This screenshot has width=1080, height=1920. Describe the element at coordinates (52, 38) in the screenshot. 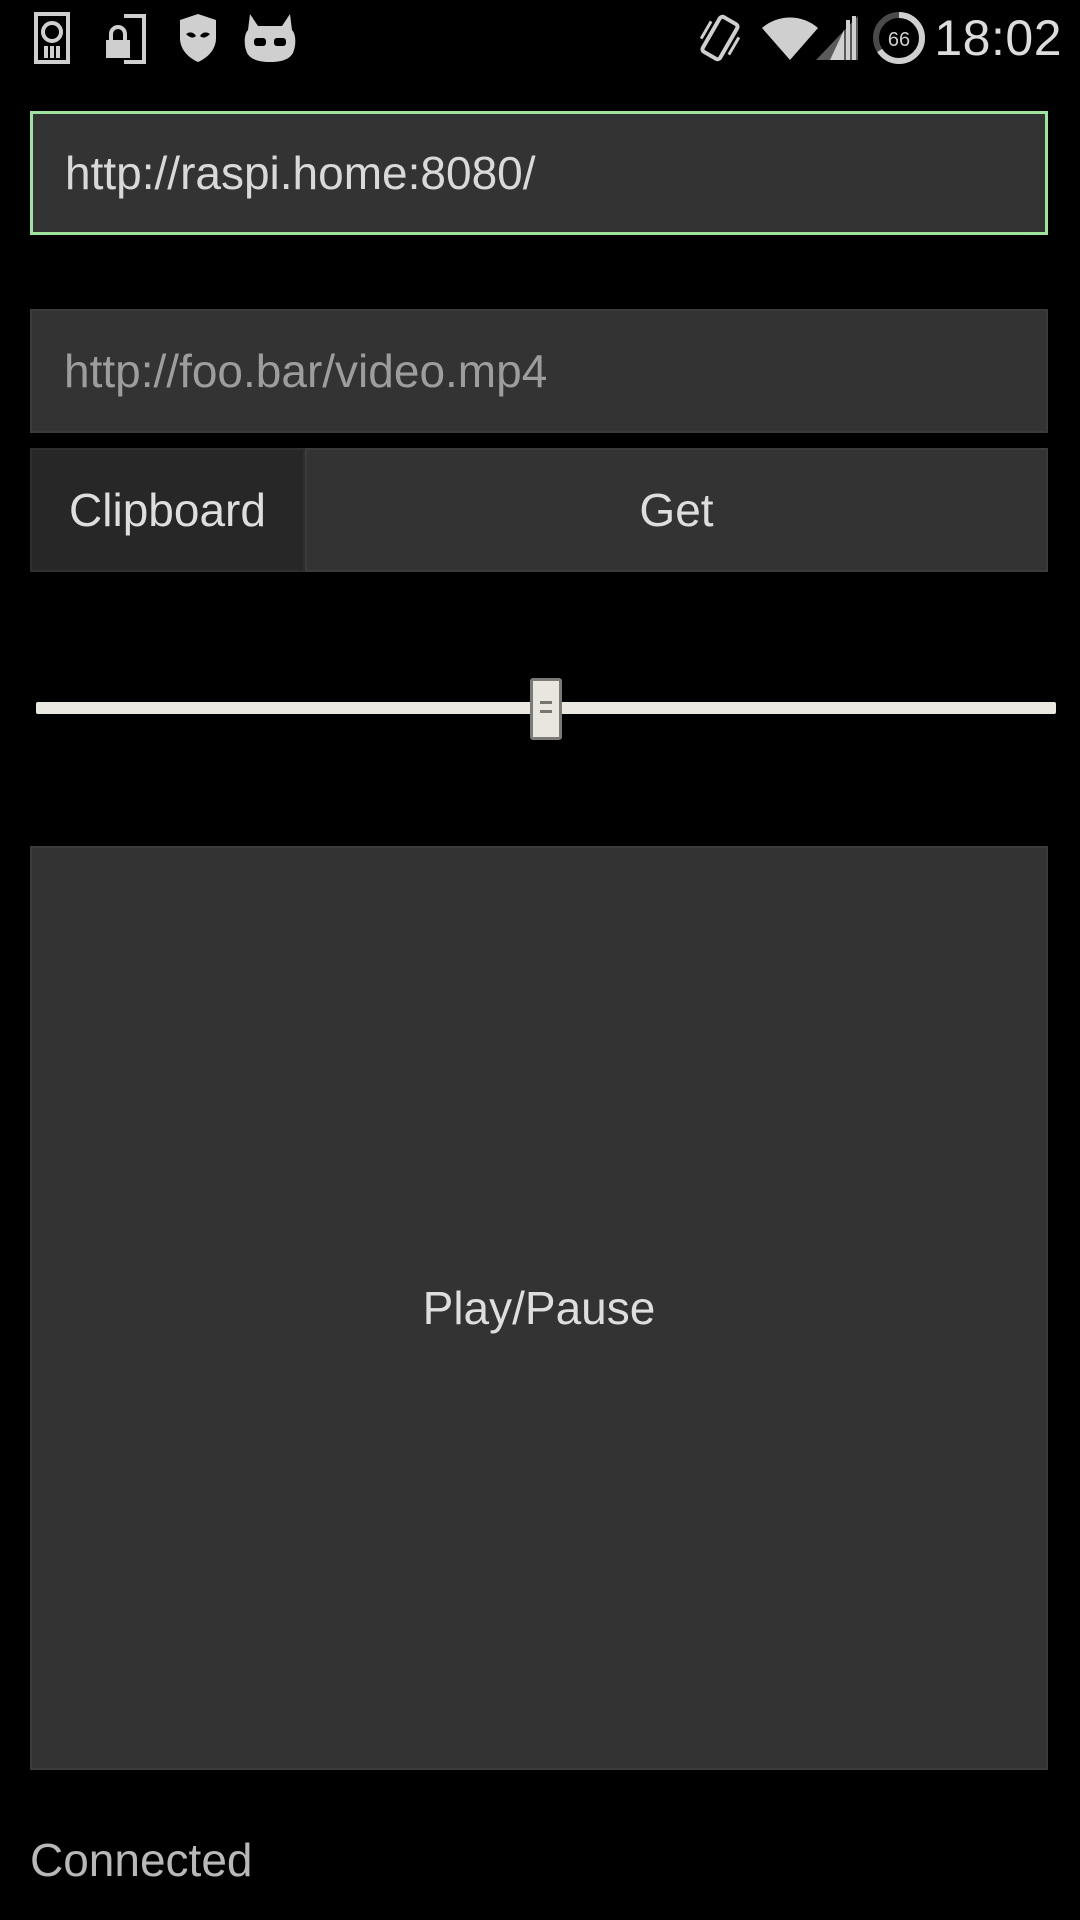

I see `sd-card-icon` at that location.